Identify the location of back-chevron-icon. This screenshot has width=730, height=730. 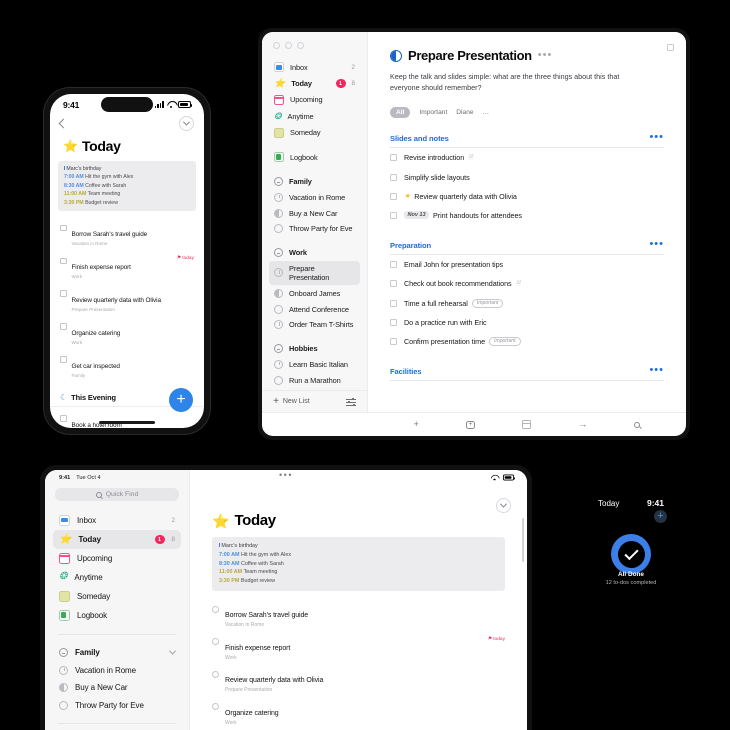
(63, 123).